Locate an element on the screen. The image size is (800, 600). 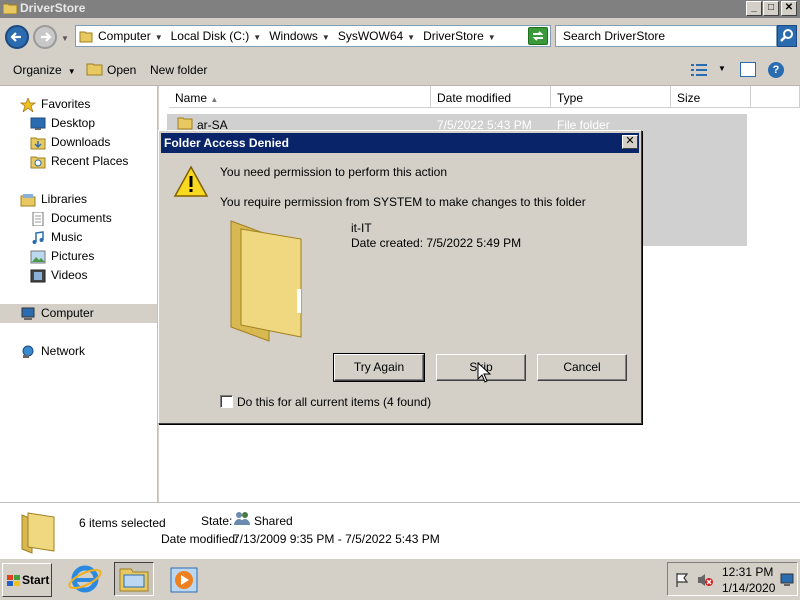
apply-to-all-label: Do this for all current items (4 found) is located at coordinates (334, 402).